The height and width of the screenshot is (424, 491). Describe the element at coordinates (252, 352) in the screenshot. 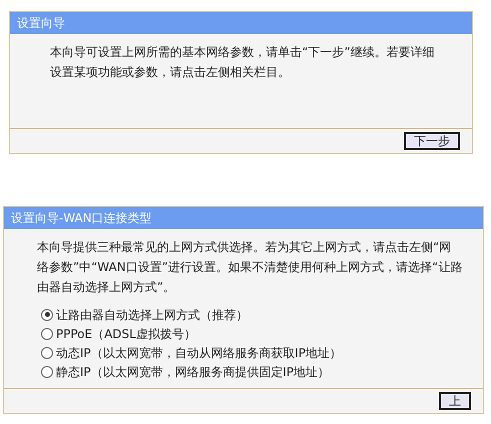

I see `radio-option: 动态IP（以太网宽带，自动从网络服务商获取IP地址）` at that location.